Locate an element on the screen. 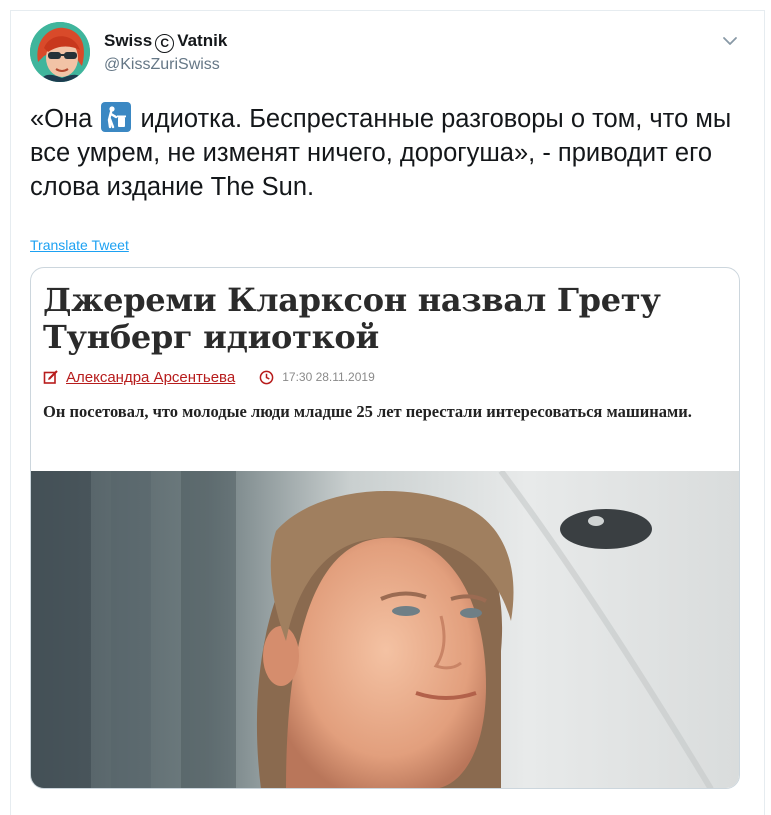 The height and width of the screenshot is (815, 771). copyright-icon: C is located at coordinates (165, 43).